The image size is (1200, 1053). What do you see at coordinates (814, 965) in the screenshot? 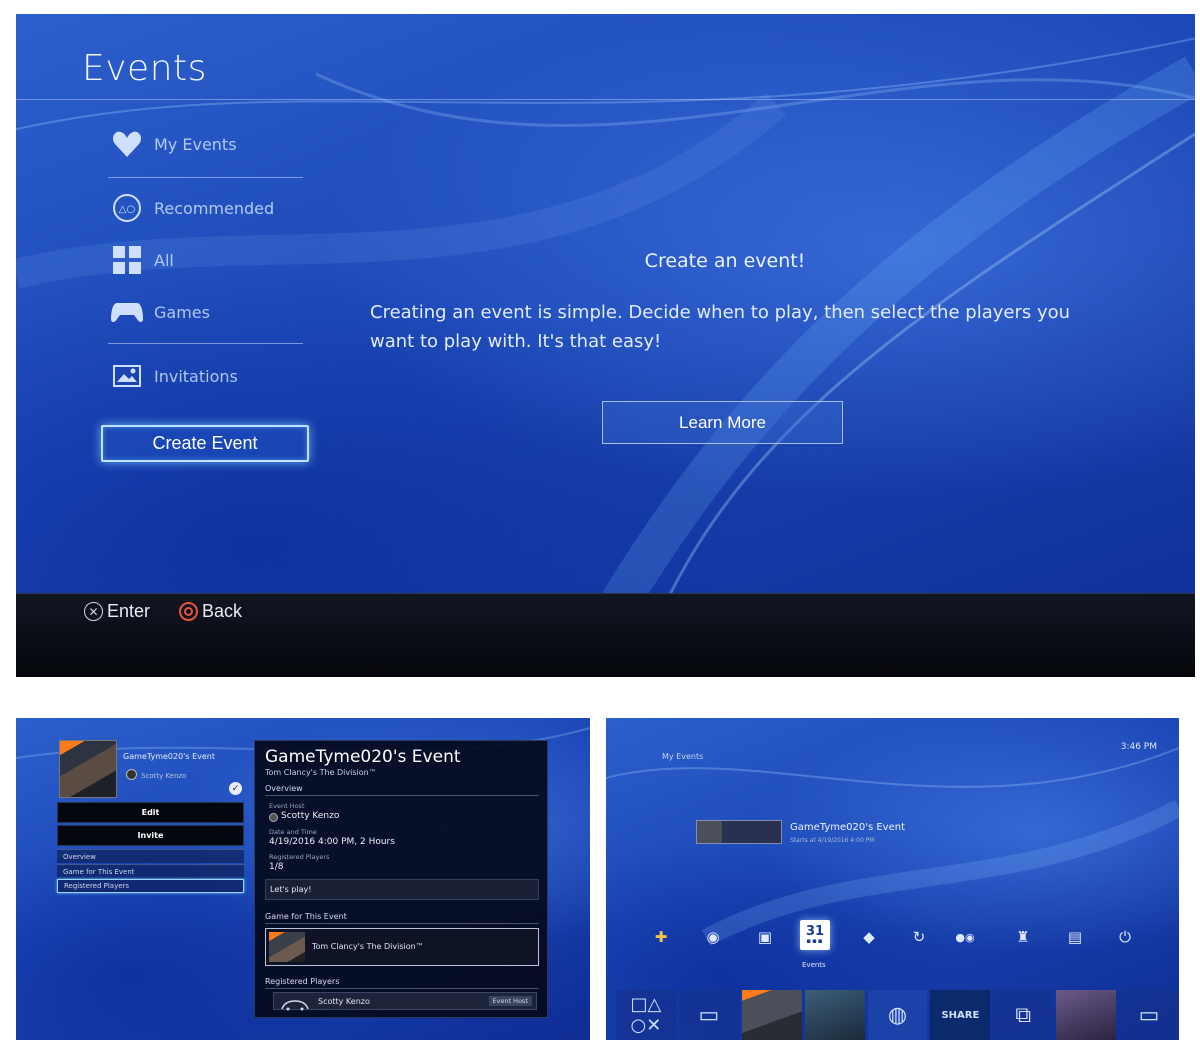
I see `function-label: Events` at bounding box center [814, 965].